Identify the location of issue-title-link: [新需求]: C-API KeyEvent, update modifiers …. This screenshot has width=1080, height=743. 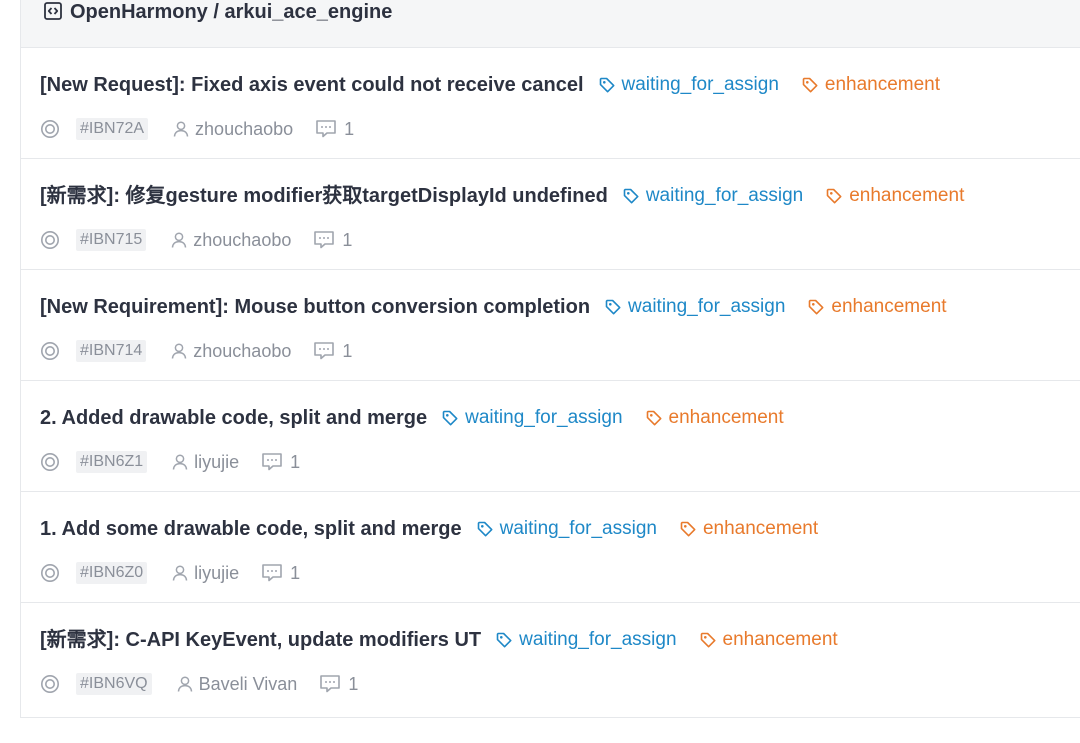
(260, 640).